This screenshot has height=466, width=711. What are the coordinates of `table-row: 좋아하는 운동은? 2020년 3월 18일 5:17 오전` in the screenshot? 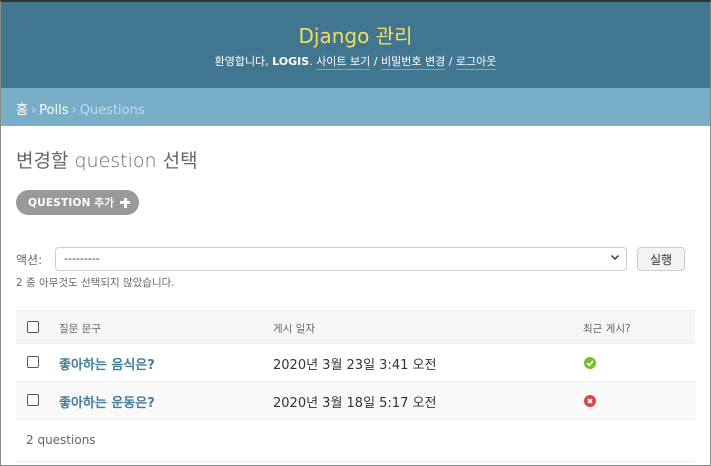 It's located at (355, 401).